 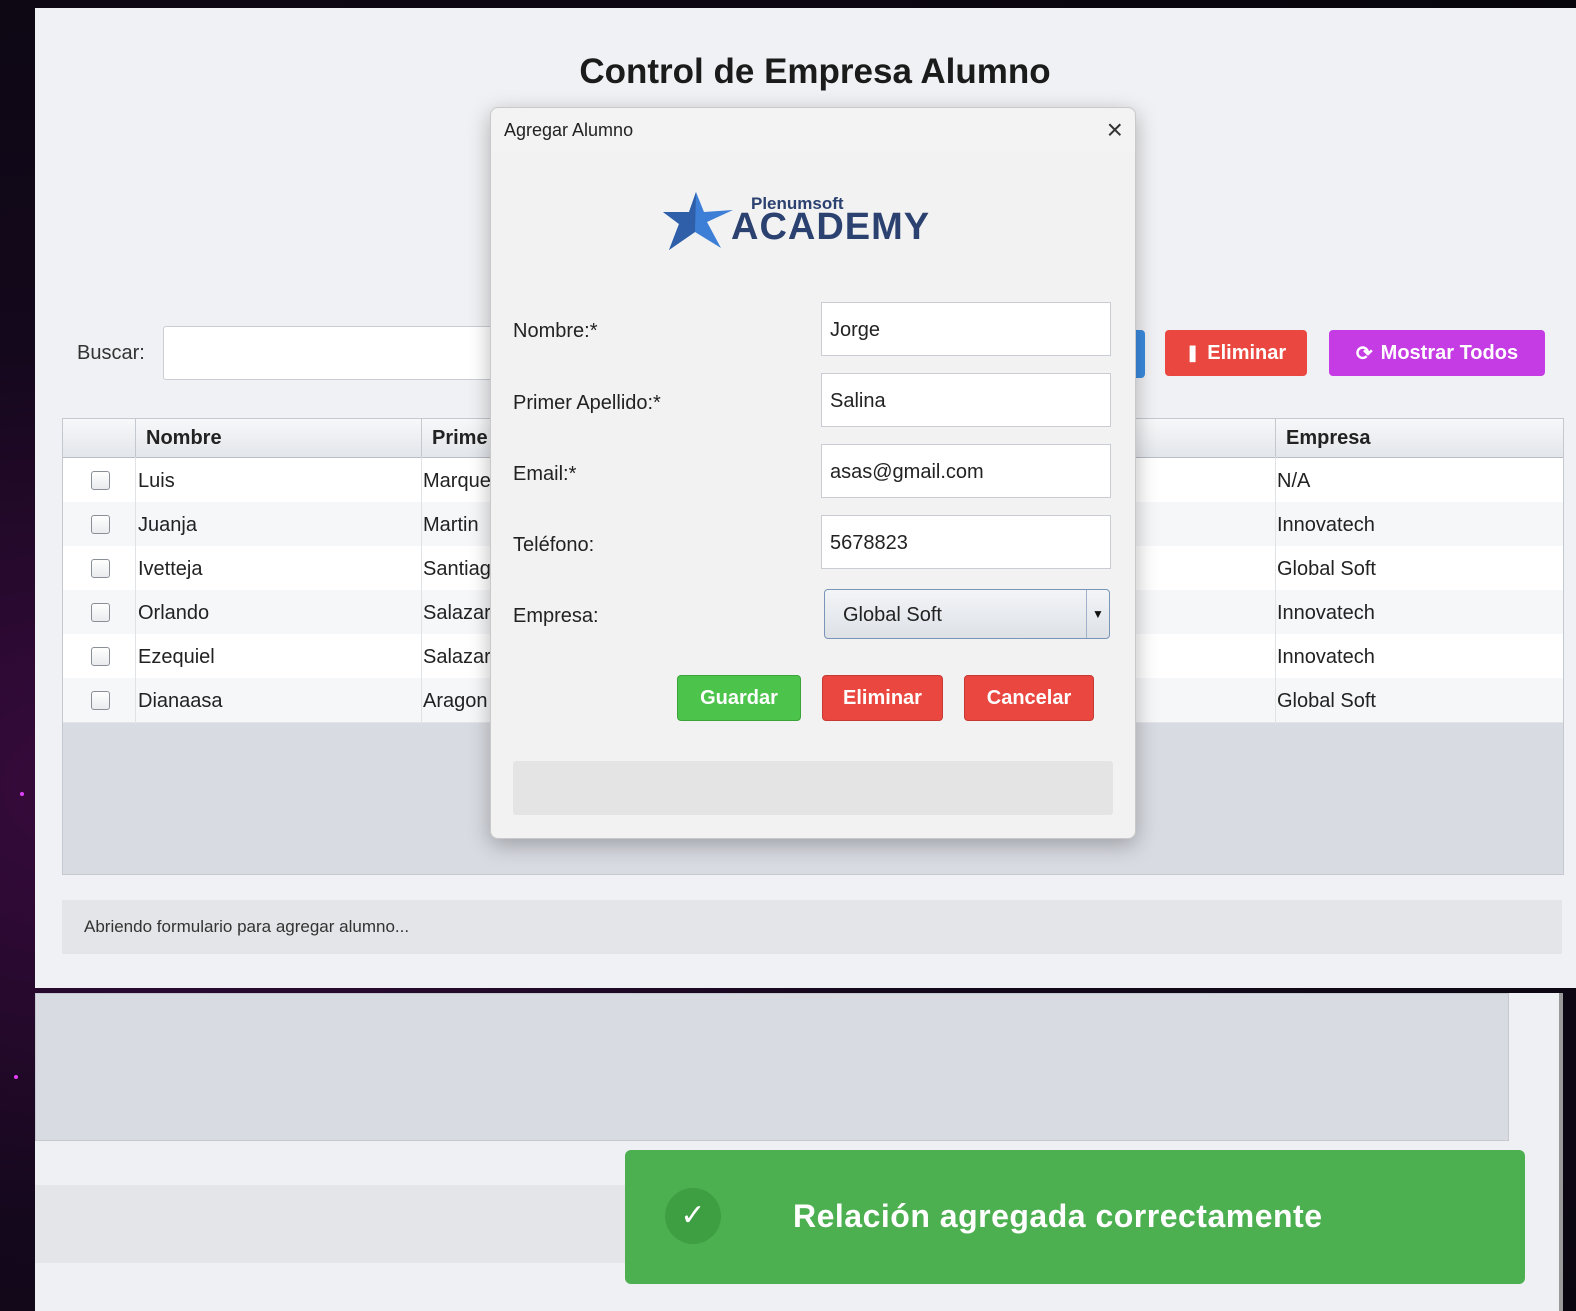 What do you see at coordinates (772, 1067) in the screenshot?
I see `secondary-table-area` at bounding box center [772, 1067].